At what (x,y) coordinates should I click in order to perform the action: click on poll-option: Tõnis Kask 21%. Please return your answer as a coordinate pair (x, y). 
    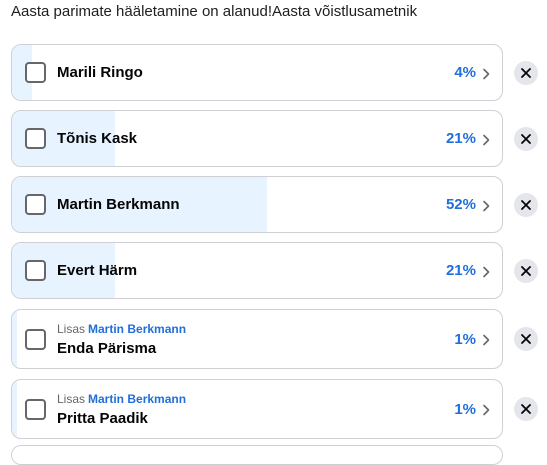
    Looking at the image, I should click on (257, 138).